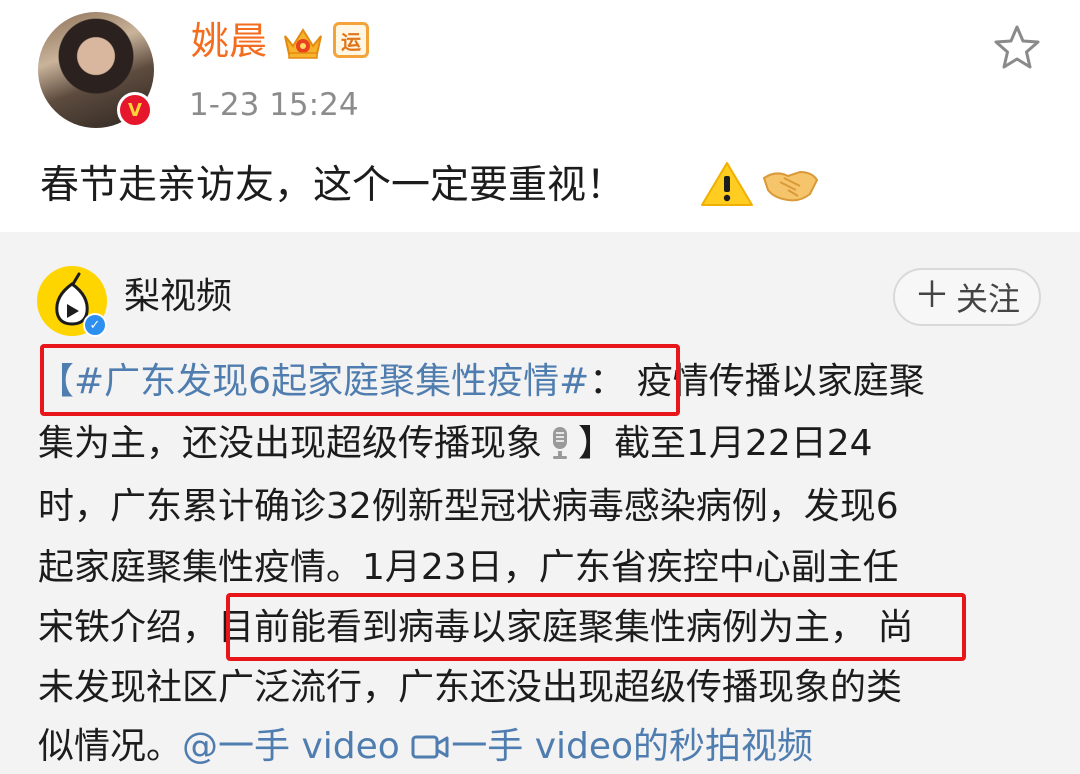  Describe the element at coordinates (725, 443) in the screenshot. I see `line2-text-b: 】截至1月22日24` at that location.